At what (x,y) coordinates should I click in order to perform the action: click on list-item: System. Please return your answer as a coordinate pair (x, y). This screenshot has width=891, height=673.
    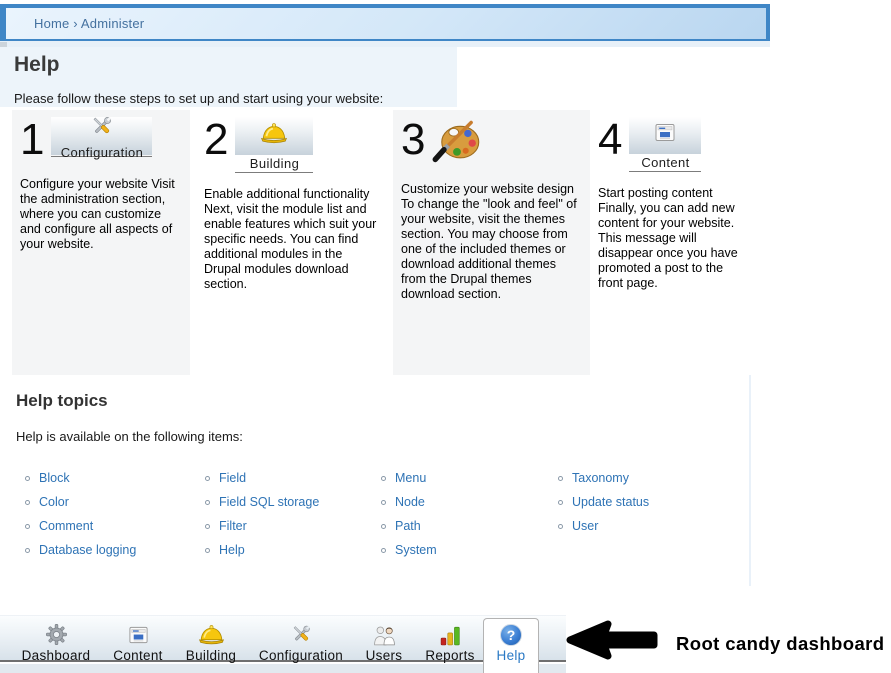
    Looking at the image, I should click on (409, 550).